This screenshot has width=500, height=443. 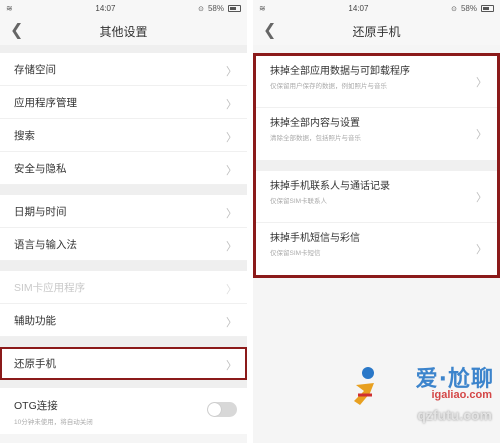 I want to click on menu-item-date-time: 日期与时间〉, so click(x=123, y=211).